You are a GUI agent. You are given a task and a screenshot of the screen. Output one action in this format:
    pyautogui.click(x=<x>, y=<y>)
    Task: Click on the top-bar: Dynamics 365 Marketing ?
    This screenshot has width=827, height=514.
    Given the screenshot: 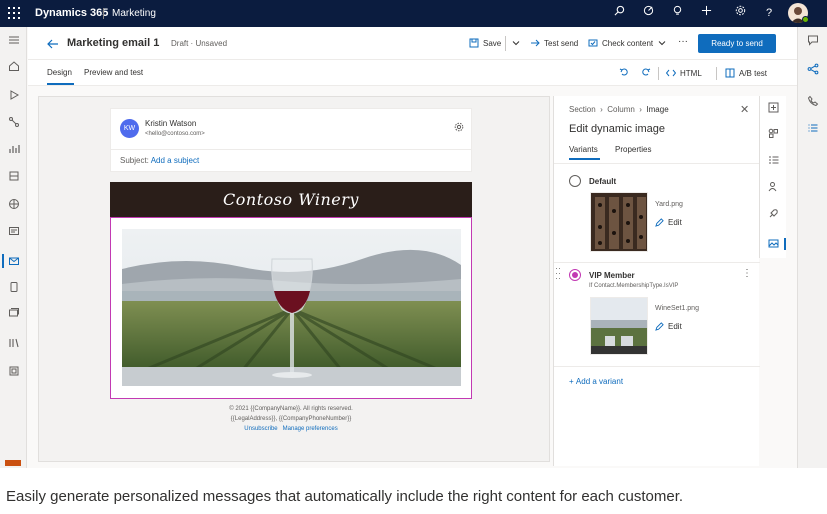 What is the action you would take?
    pyautogui.click(x=413, y=13)
    